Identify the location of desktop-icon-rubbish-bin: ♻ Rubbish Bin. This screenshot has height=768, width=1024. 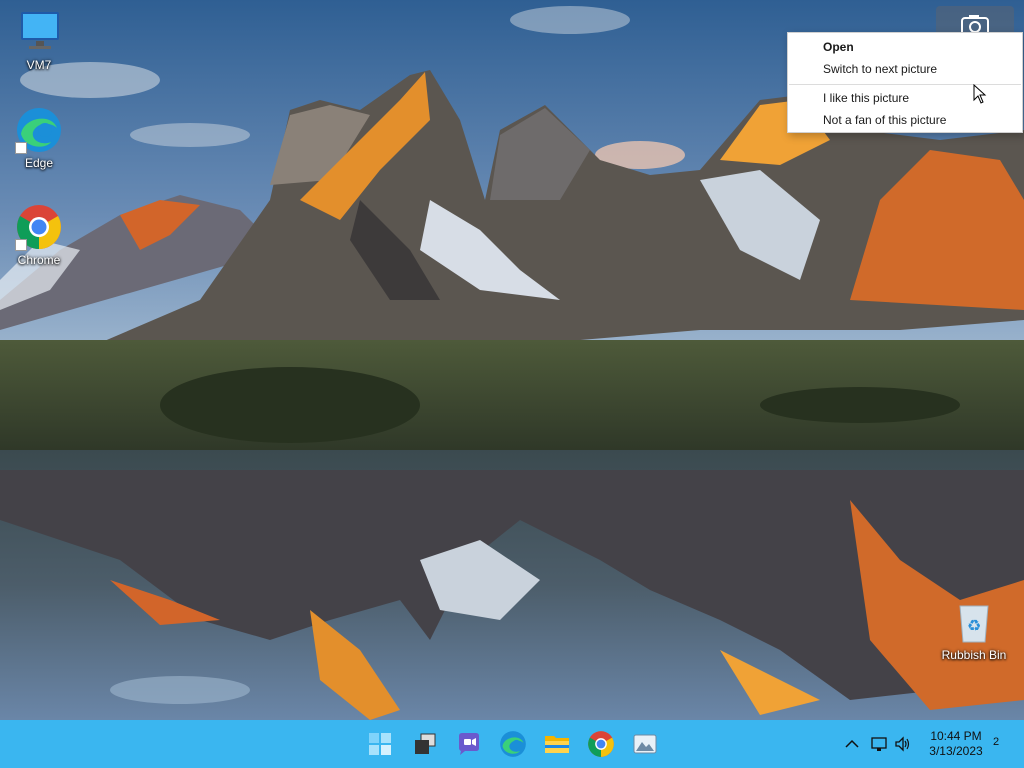
(974, 630).